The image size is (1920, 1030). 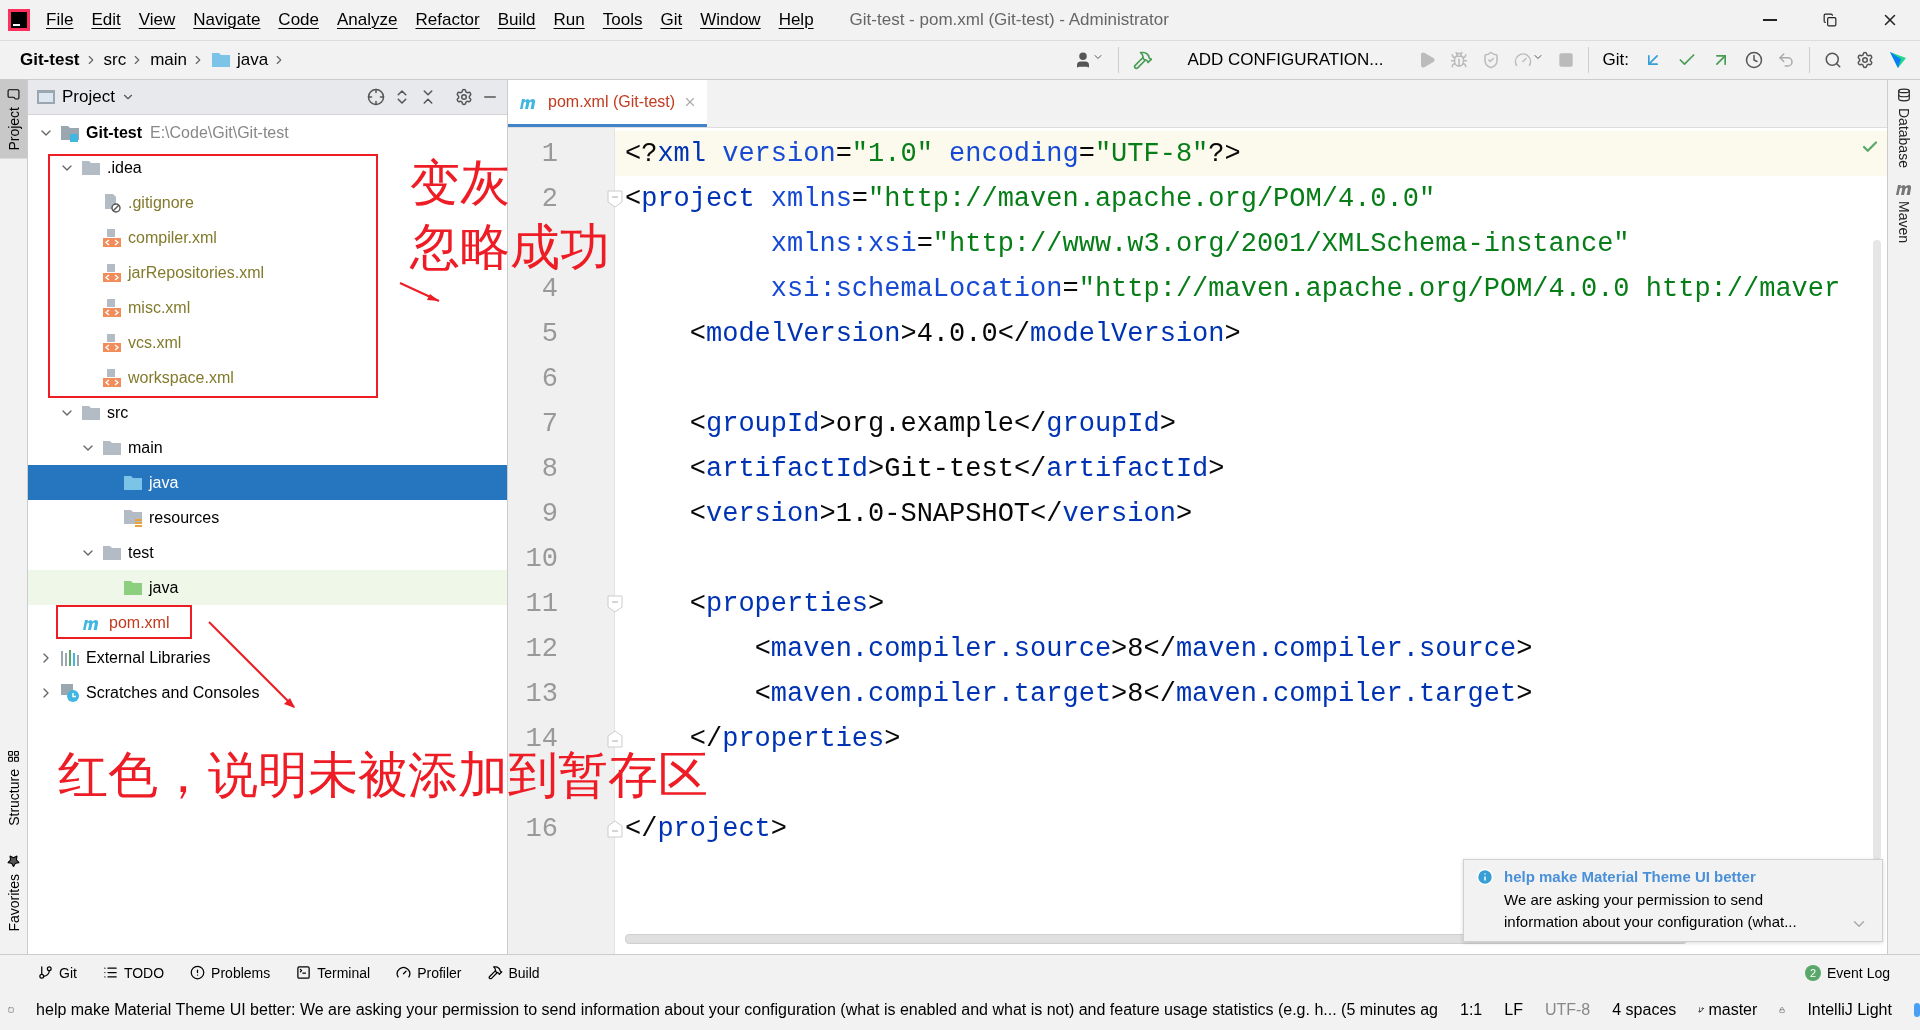 I want to click on tool-window-tab: Maven, so click(x=1904, y=213).